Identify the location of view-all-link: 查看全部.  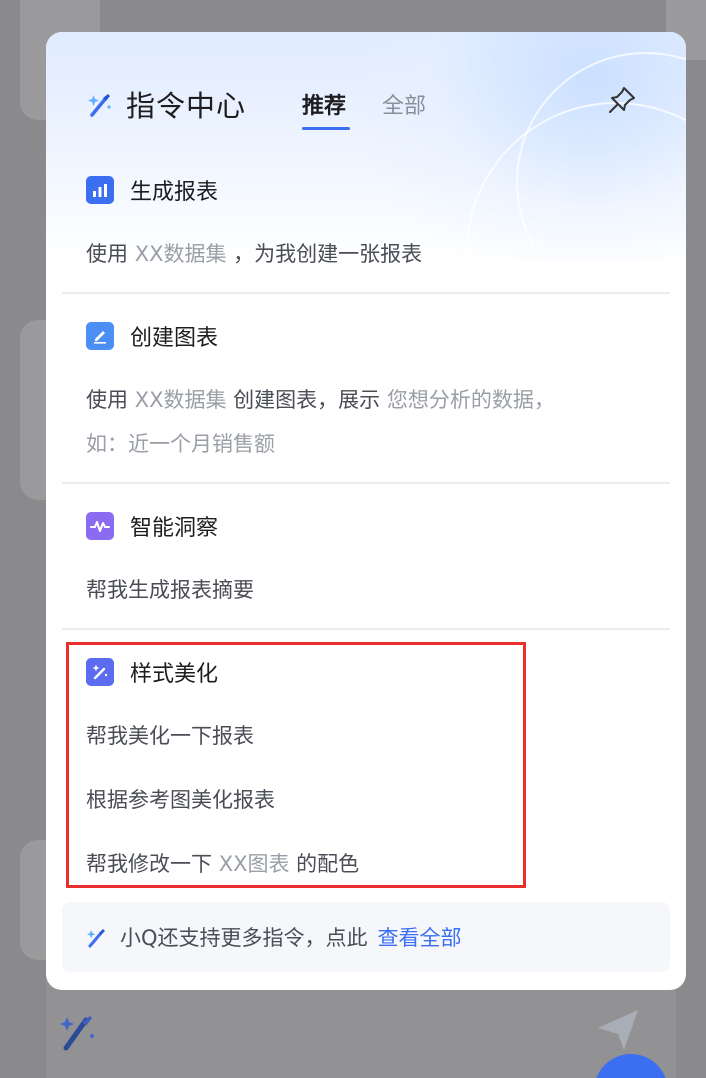
(420, 937).